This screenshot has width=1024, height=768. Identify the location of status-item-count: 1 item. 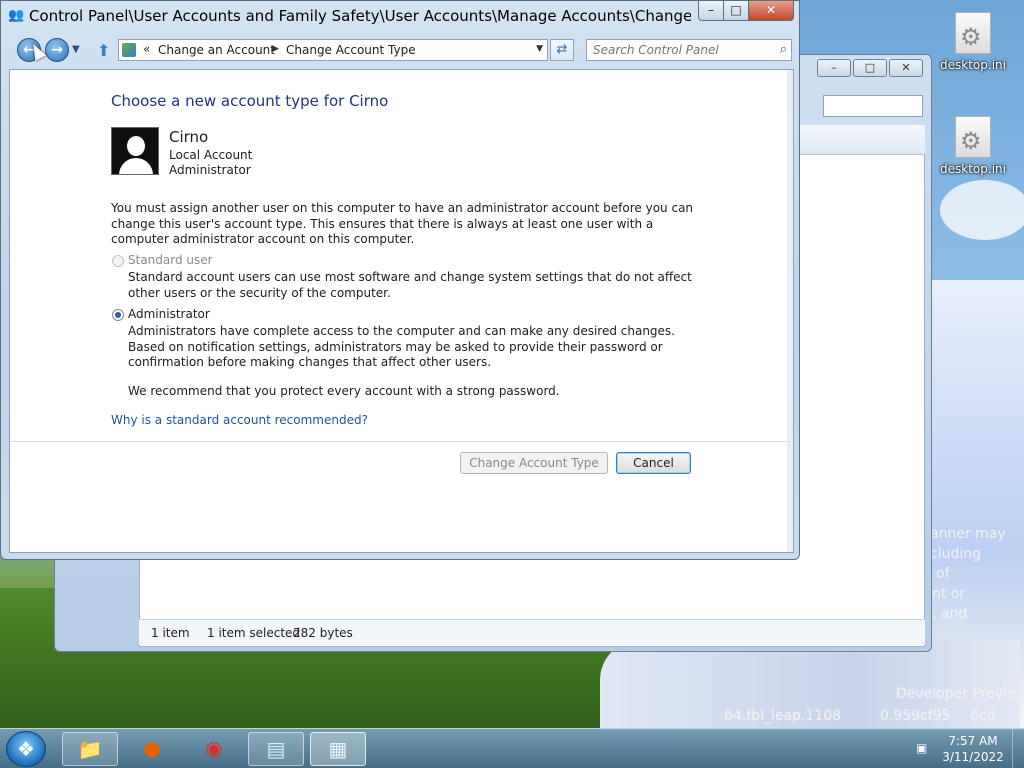
(170, 633).